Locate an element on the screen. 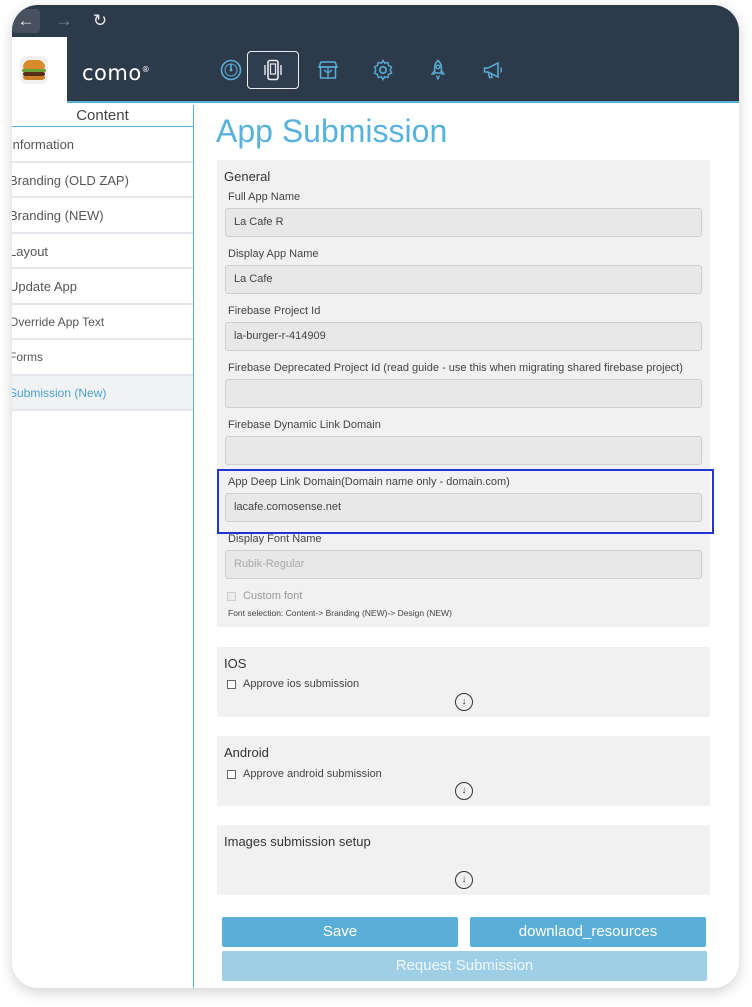 The width and height of the screenshot is (752, 1007). custom-font-checkbox is located at coordinates (231, 596).